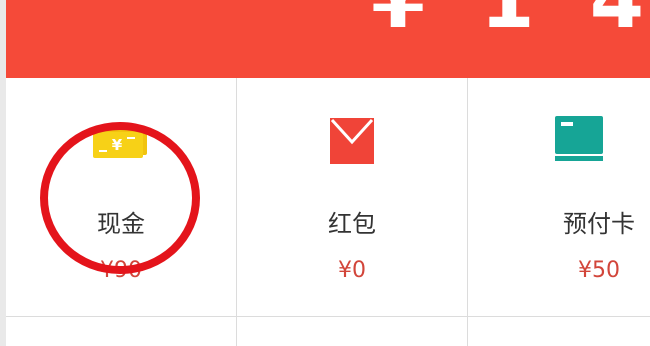 This screenshot has height=346, width=650. Describe the element at coordinates (352, 143) in the screenshot. I see `red-envelope-icon` at that location.